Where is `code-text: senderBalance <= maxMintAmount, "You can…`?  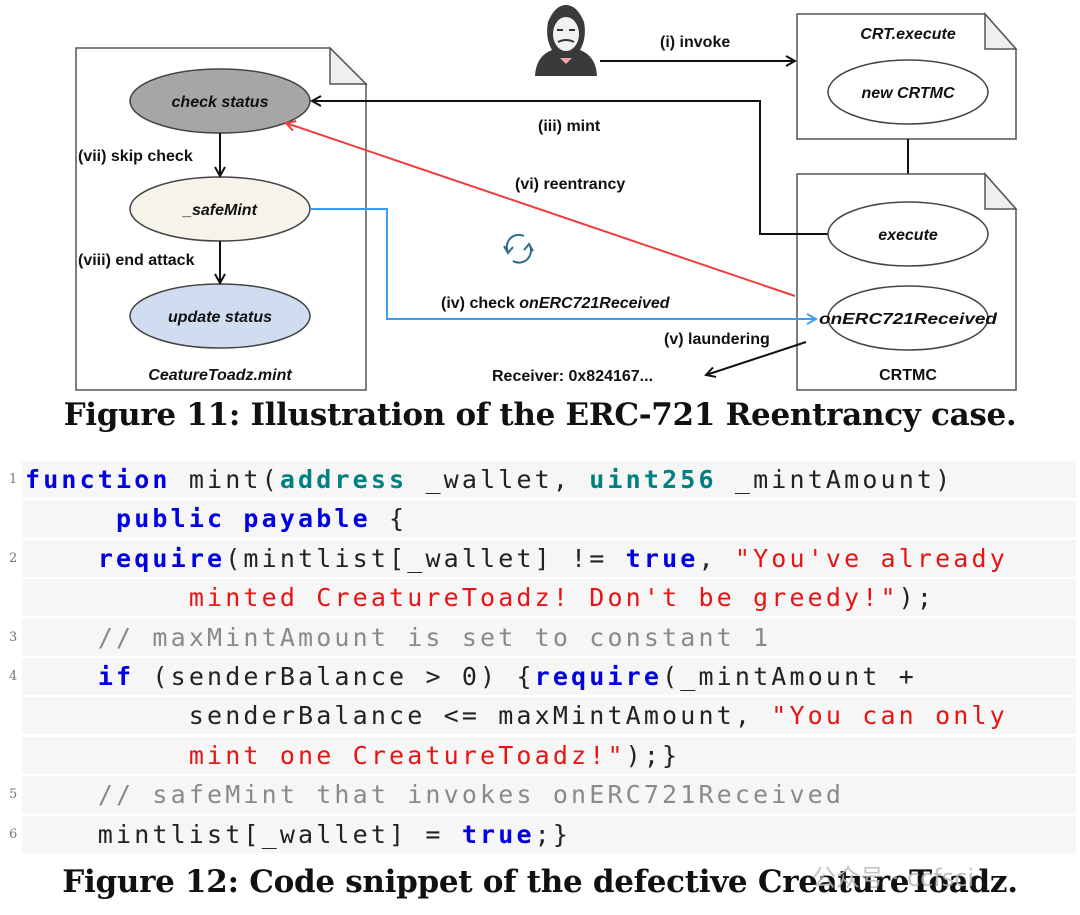
code-text: senderBalance <= maxMintAmount, "You can… is located at coordinates (516, 715).